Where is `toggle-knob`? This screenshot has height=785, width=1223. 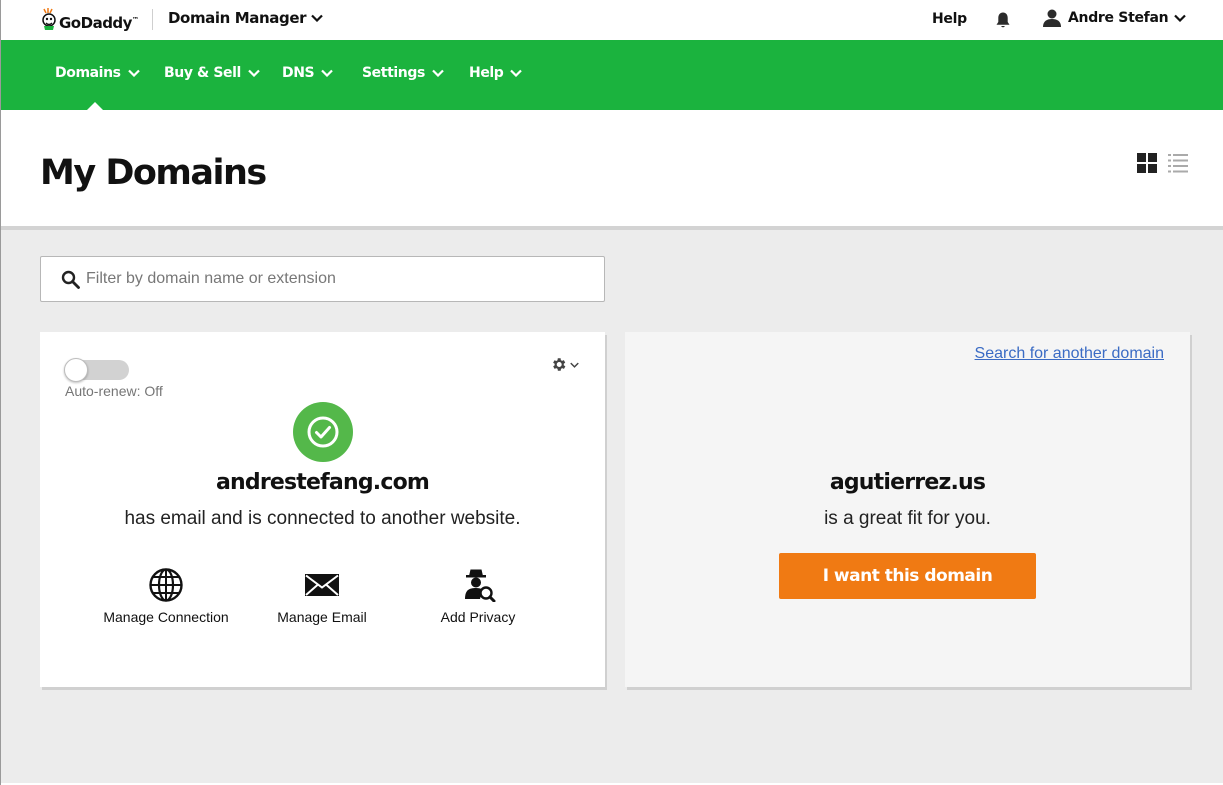 toggle-knob is located at coordinates (76, 370).